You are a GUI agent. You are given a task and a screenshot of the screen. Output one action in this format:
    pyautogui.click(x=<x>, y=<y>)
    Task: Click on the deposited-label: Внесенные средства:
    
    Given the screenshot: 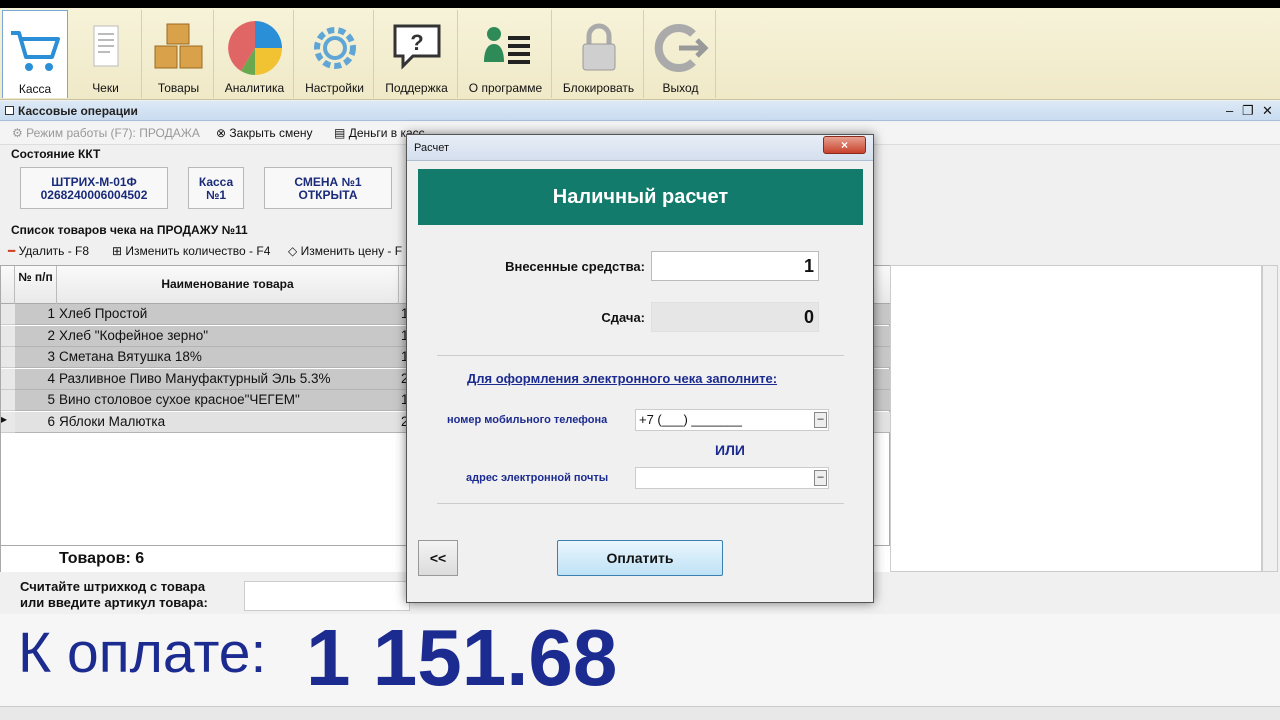 What is the action you would take?
    pyautogui.click(x=575, y=266)
    